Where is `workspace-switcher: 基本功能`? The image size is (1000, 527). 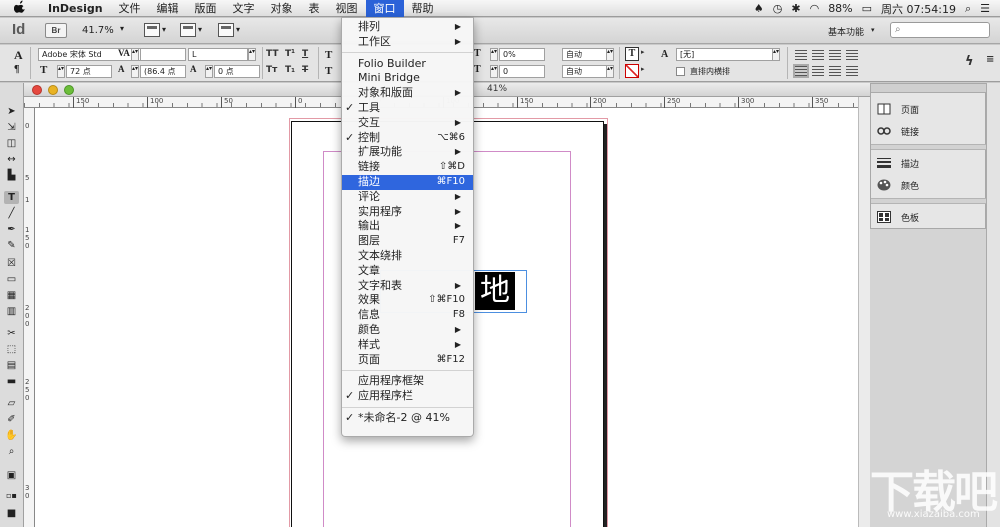
workspace-switcher: 基本功能 is located at coordinates (846, 31).